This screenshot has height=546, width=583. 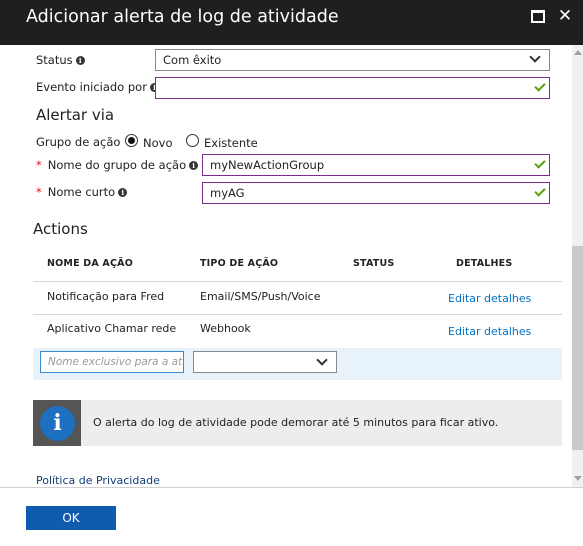 I want to click on close-icon: ✕, so click(x=565, y=16).